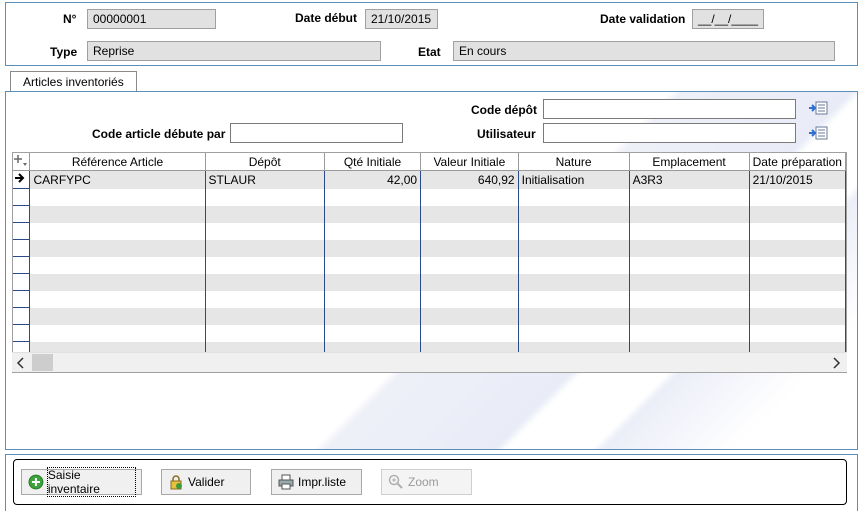  What do you see at coordinates (265, 162) in the screenshot?
I see `col-header-depot: Dépôt` at bounding box center [265, 162].